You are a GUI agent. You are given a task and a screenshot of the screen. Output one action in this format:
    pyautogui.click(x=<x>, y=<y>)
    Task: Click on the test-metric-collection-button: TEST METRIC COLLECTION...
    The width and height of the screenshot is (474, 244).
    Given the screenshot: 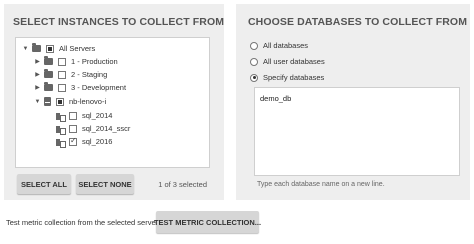 What is the action you would take?
    pyautogui.click(x=207, y=222)
    